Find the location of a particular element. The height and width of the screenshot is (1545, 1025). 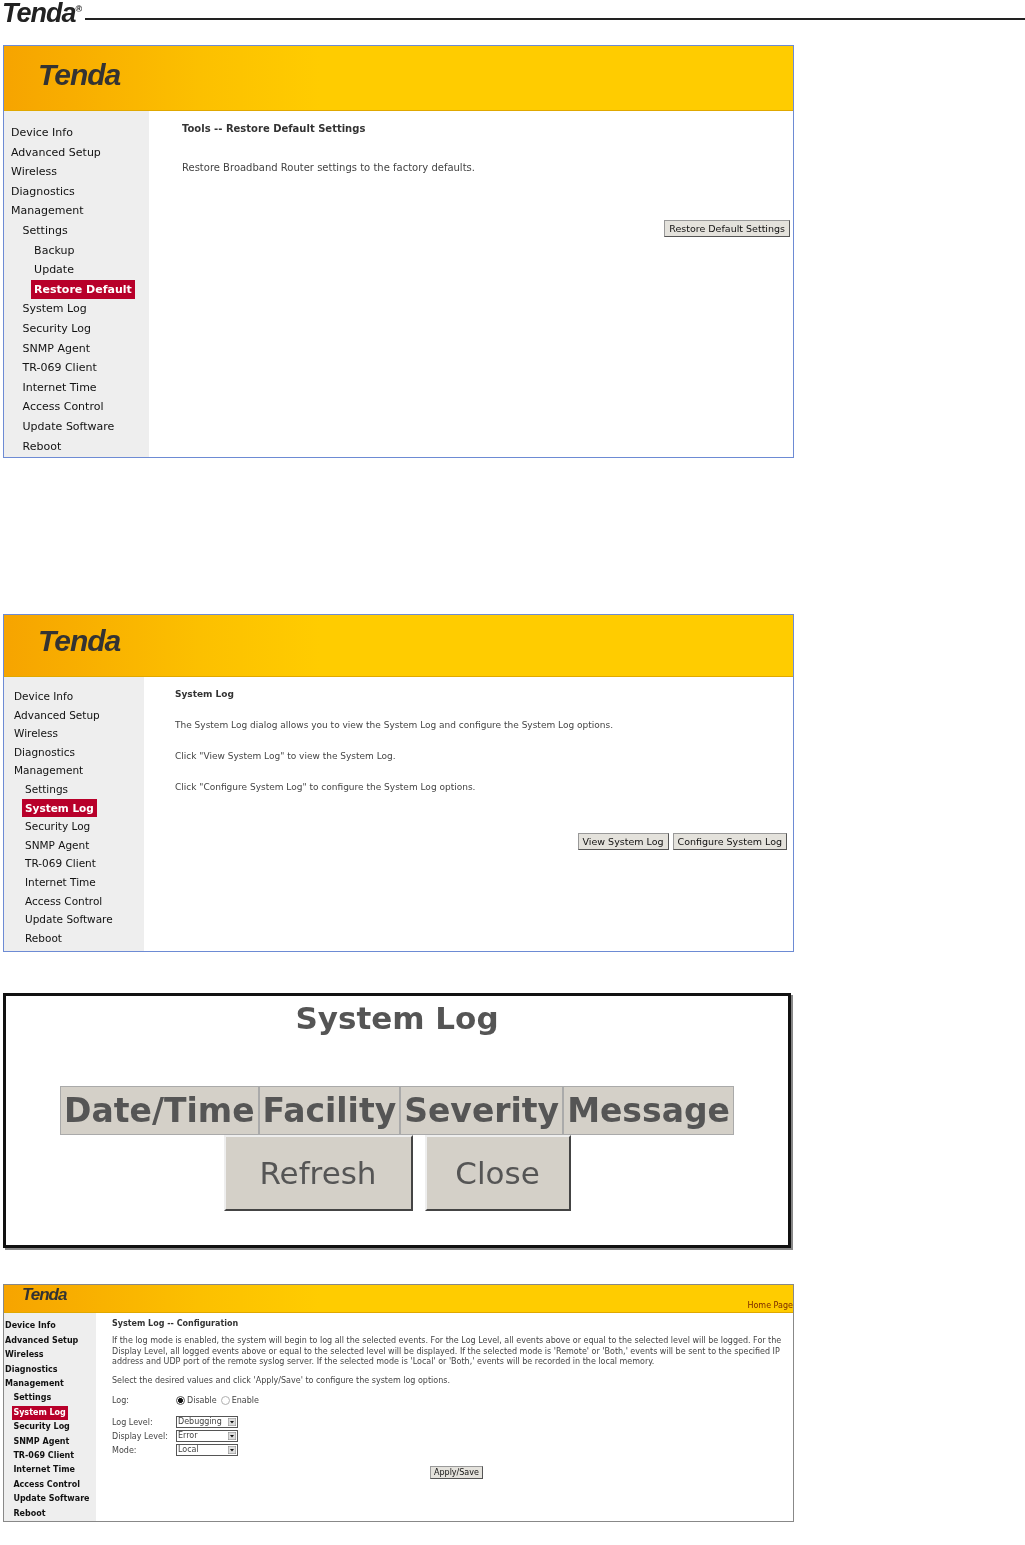

column-header: Date/Time is located at coordinates (159, 1110).